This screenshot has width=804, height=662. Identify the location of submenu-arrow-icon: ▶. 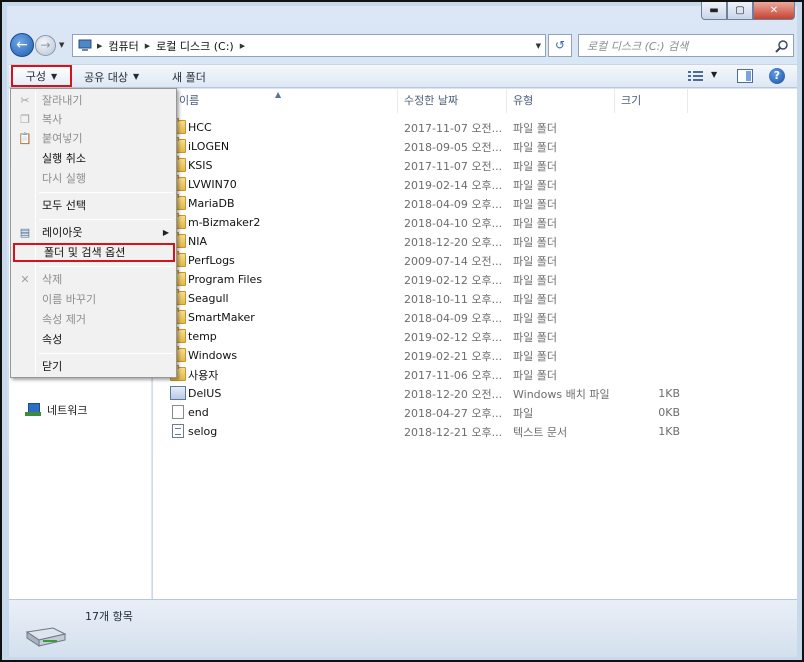
(165, 232).